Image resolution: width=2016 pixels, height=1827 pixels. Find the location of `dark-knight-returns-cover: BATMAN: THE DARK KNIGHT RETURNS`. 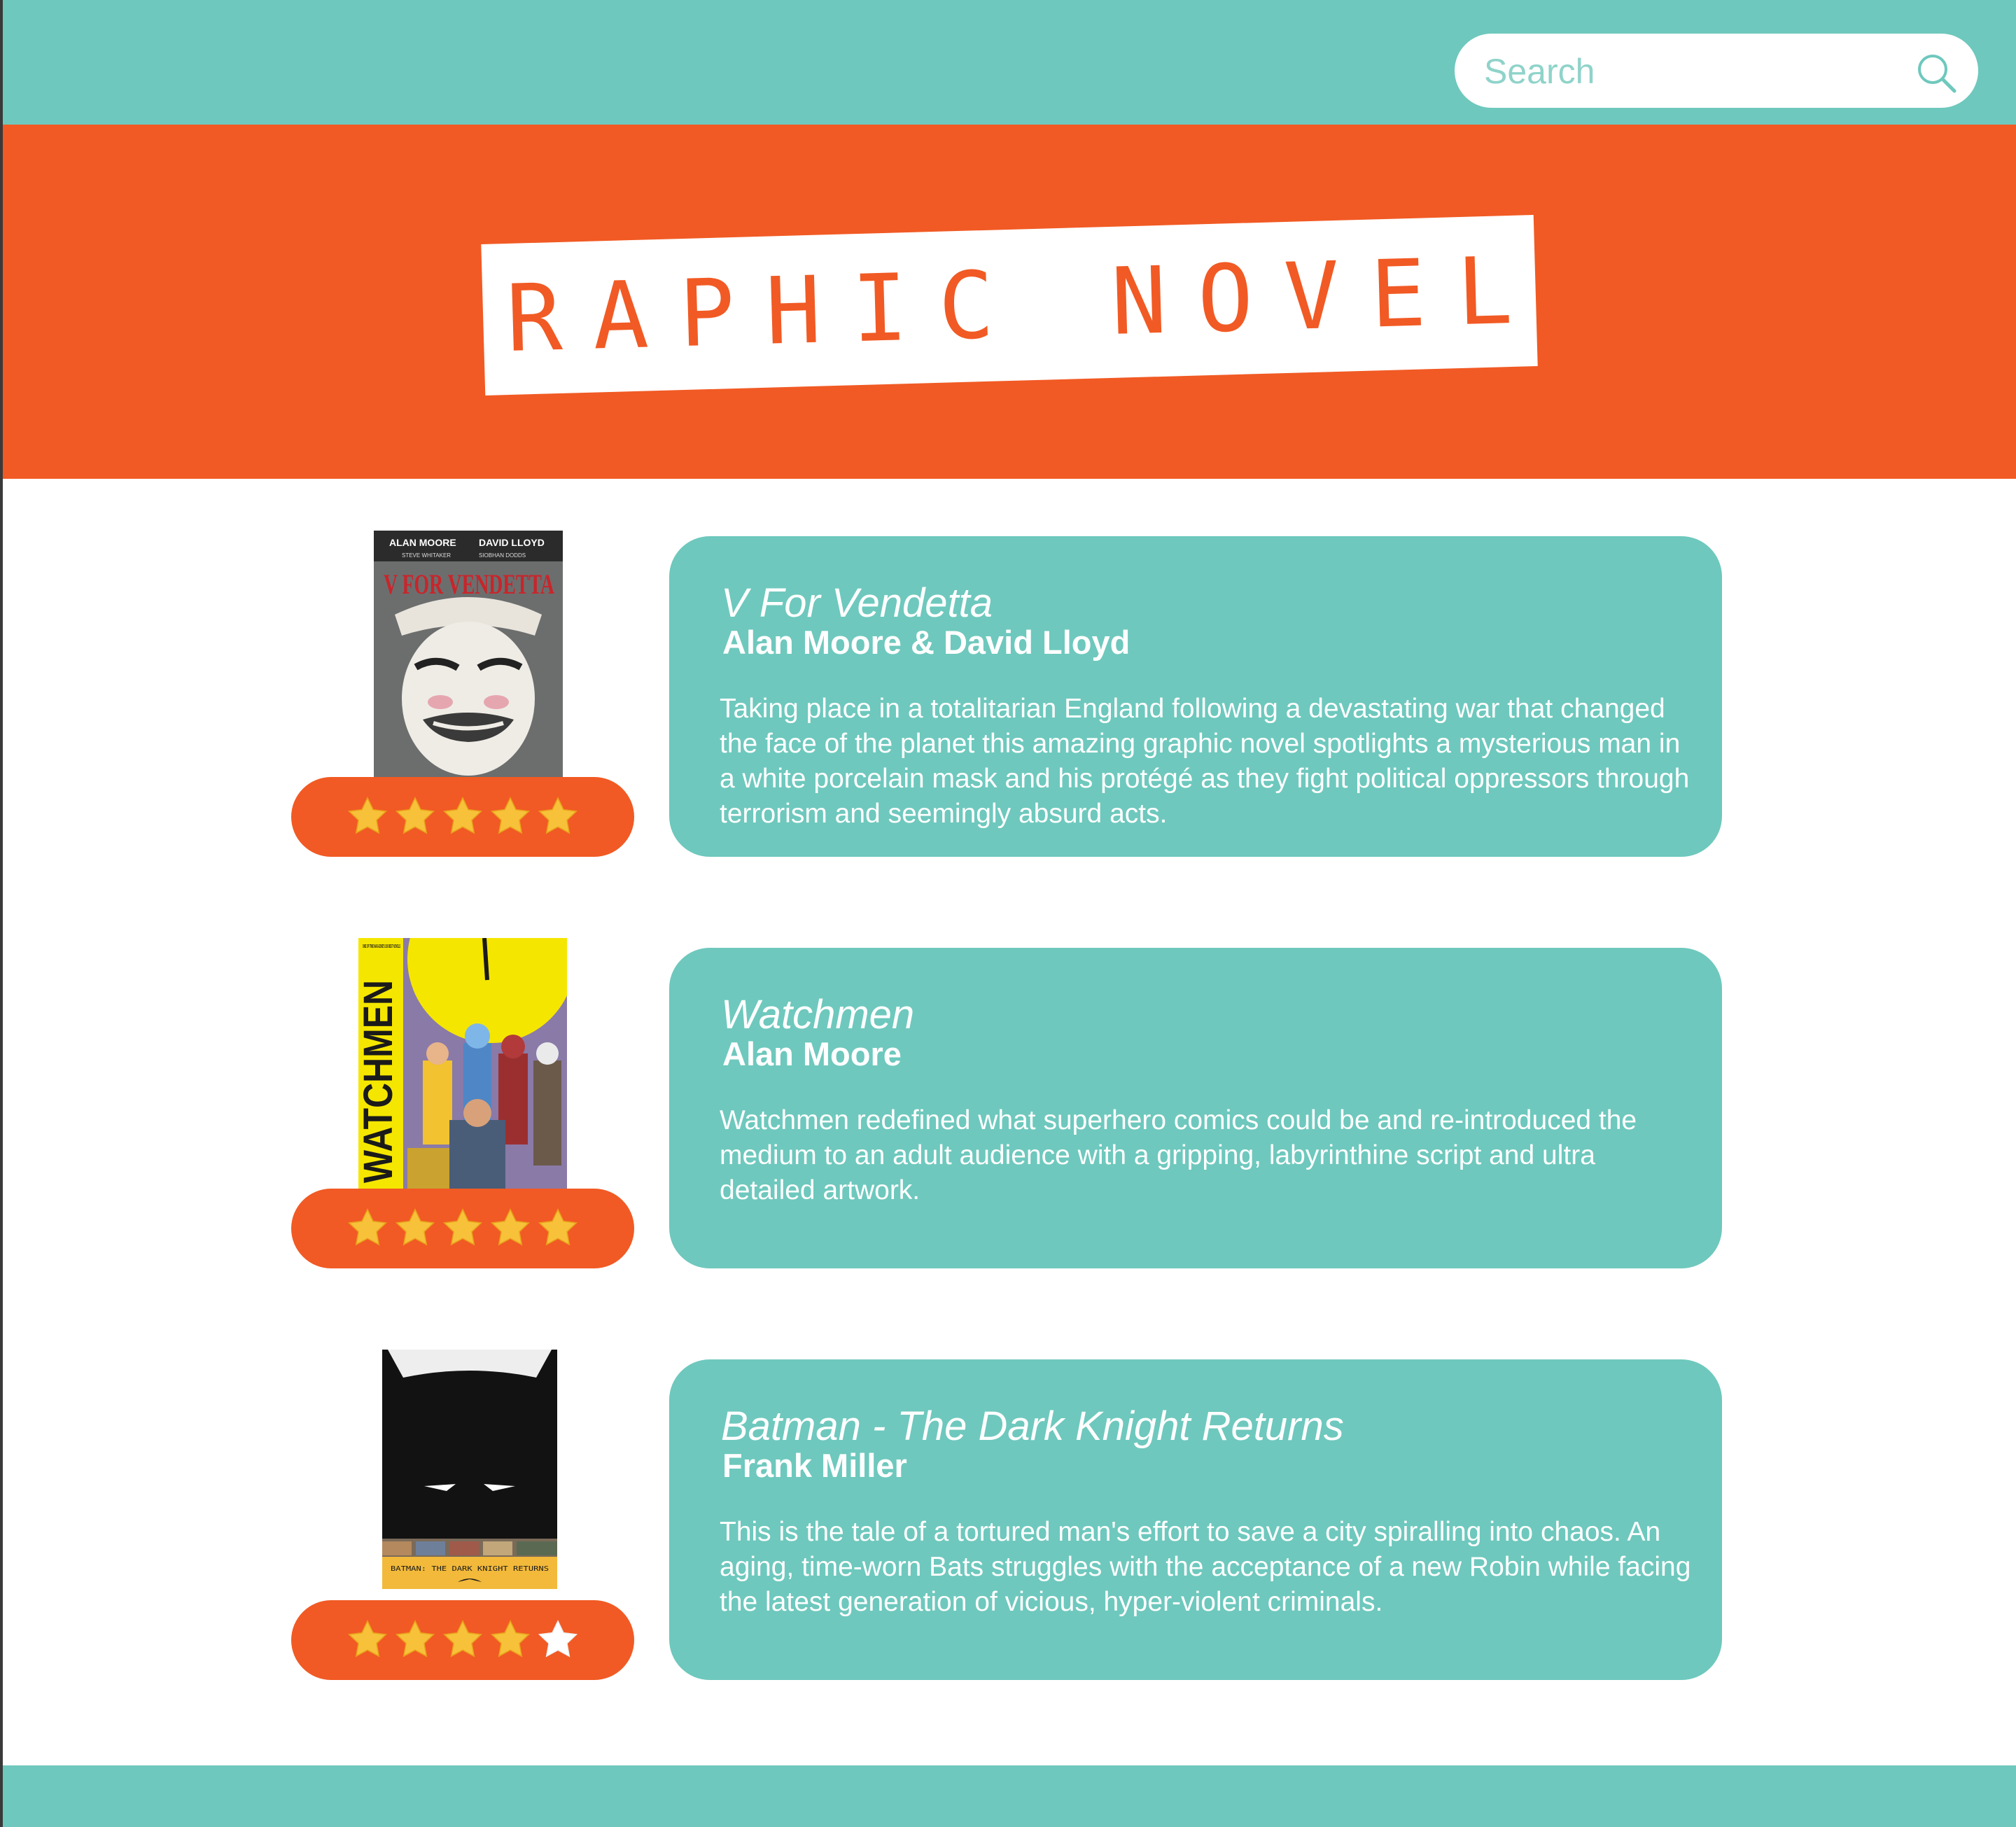

dark-knight-returns-cover: BATMAN: THE DARK KNIGHT RETURNS is located at coordinates (469, 1469).